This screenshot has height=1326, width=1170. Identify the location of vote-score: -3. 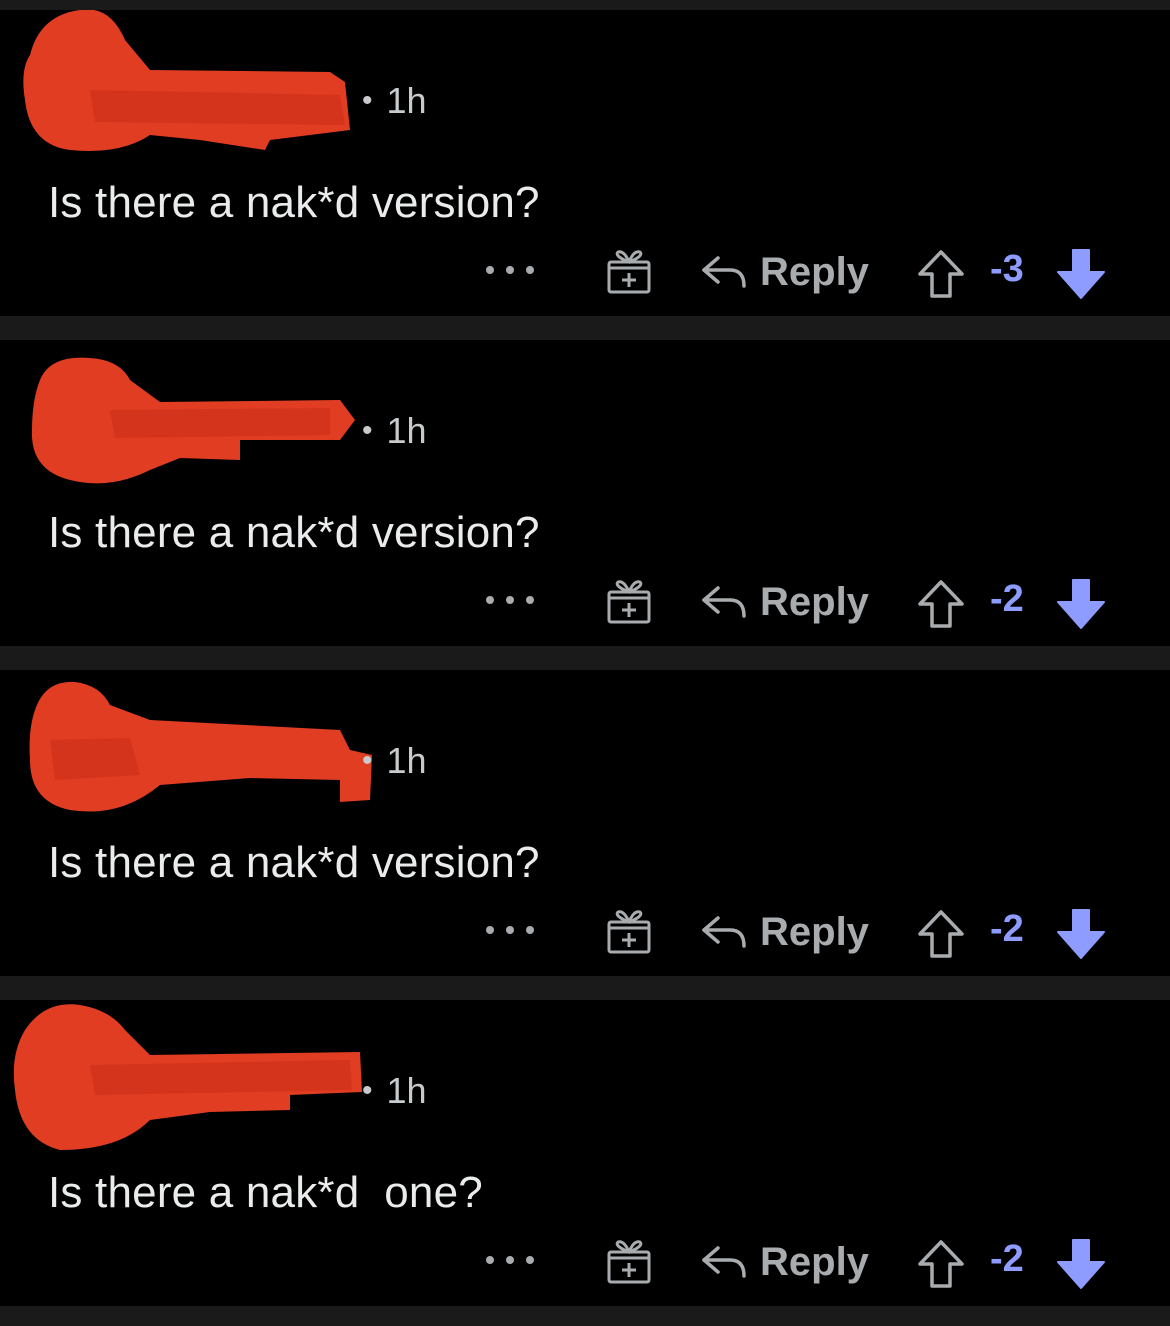
(1007, 269).